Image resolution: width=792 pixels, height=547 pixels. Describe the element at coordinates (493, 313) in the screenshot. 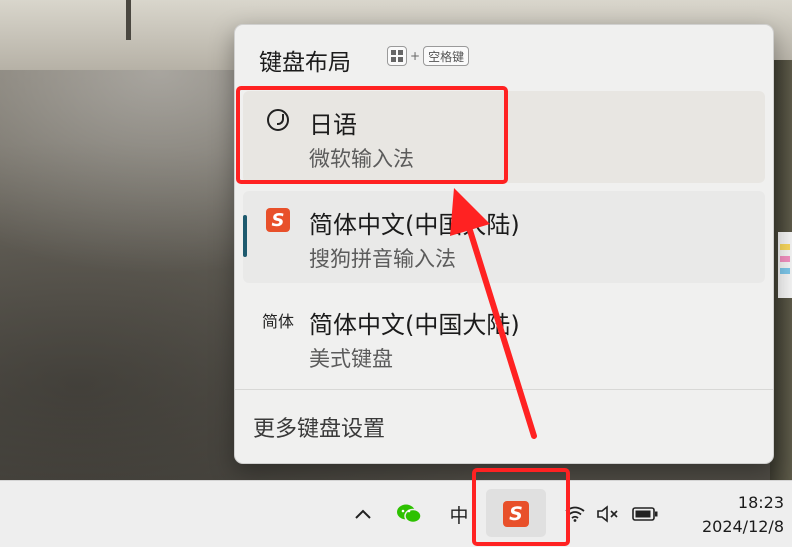

I see `annotation-arrow` at that location.